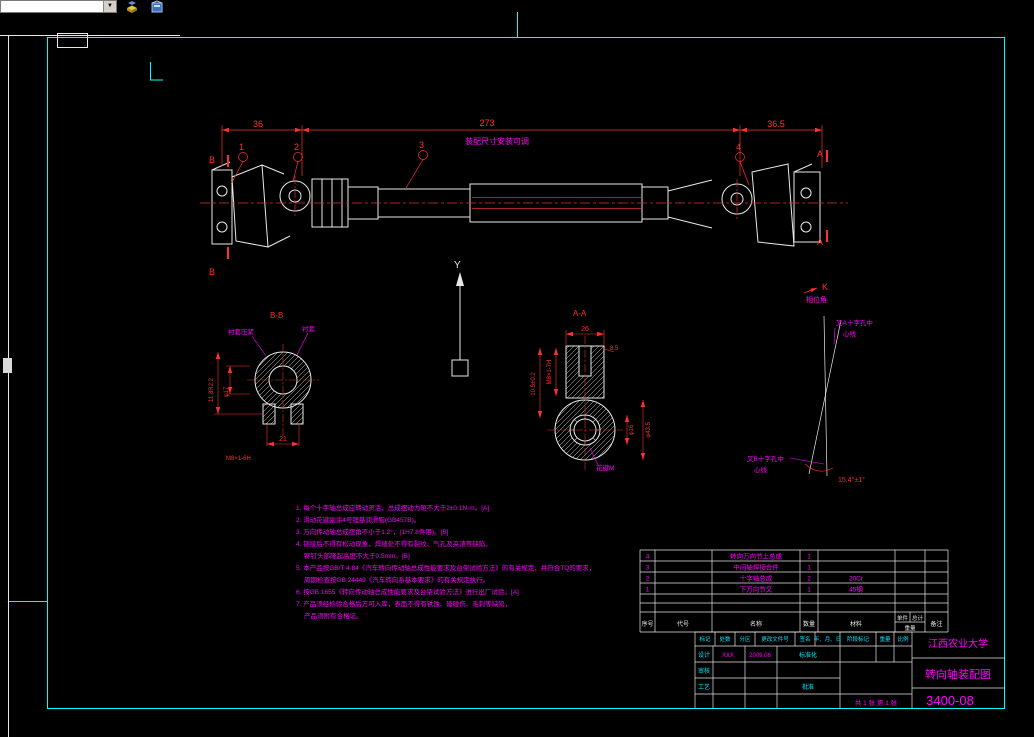 The image size is (1034, 737). What do you see at coordinates (457, 265) in the screenshot?
I see `ucs-y-label: Y` at bounding box center [457, 265].